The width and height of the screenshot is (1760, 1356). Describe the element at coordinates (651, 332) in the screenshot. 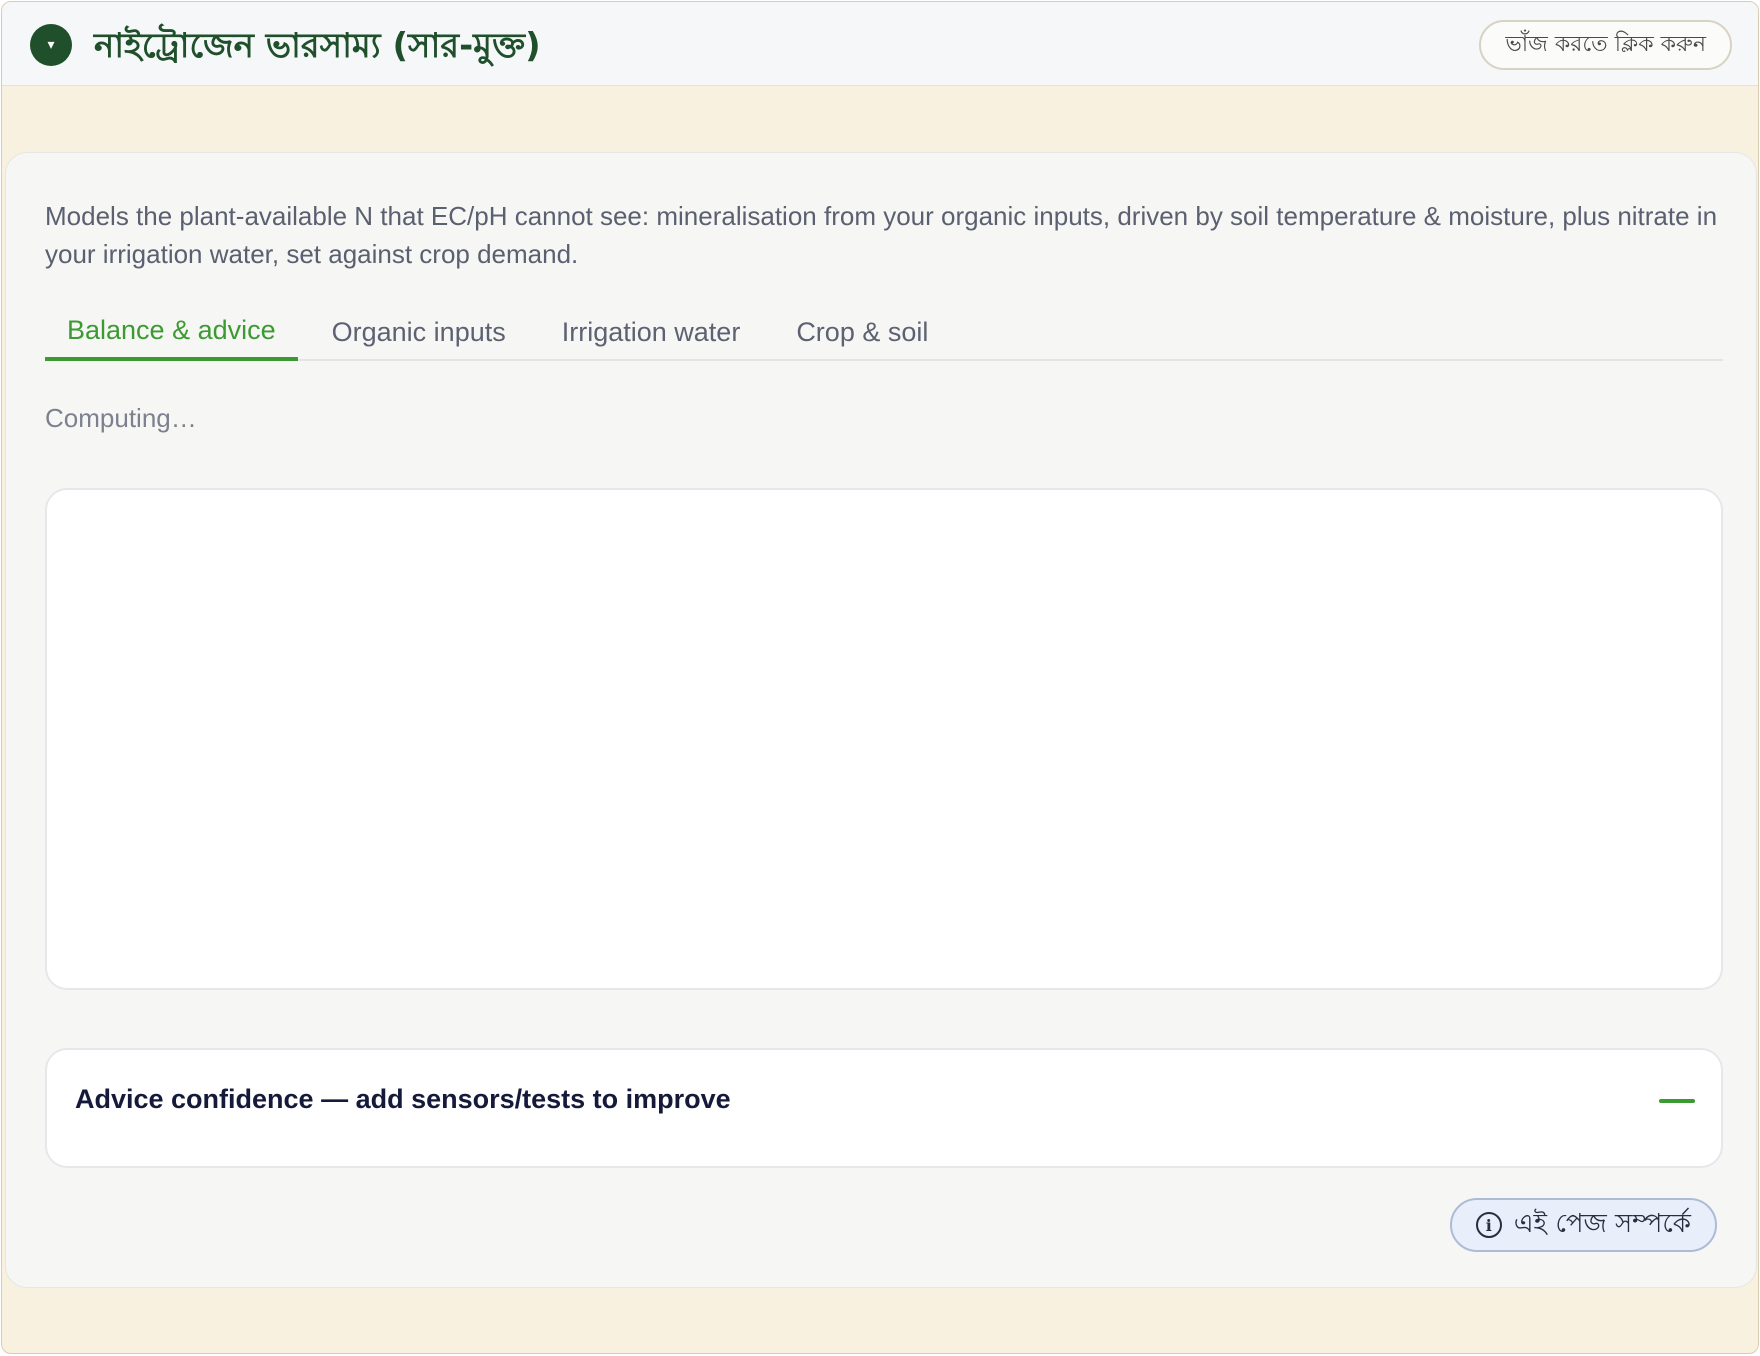

I see `tab-irrigation-water: Irrigation water` at that location.